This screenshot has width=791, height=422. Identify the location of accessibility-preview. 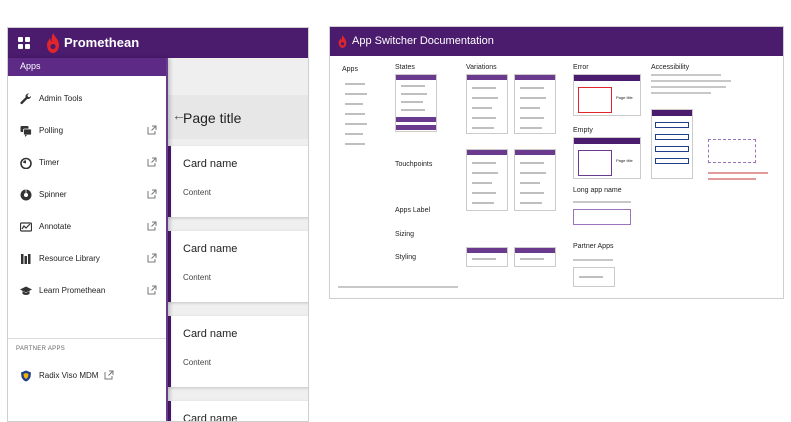
(672, 144).